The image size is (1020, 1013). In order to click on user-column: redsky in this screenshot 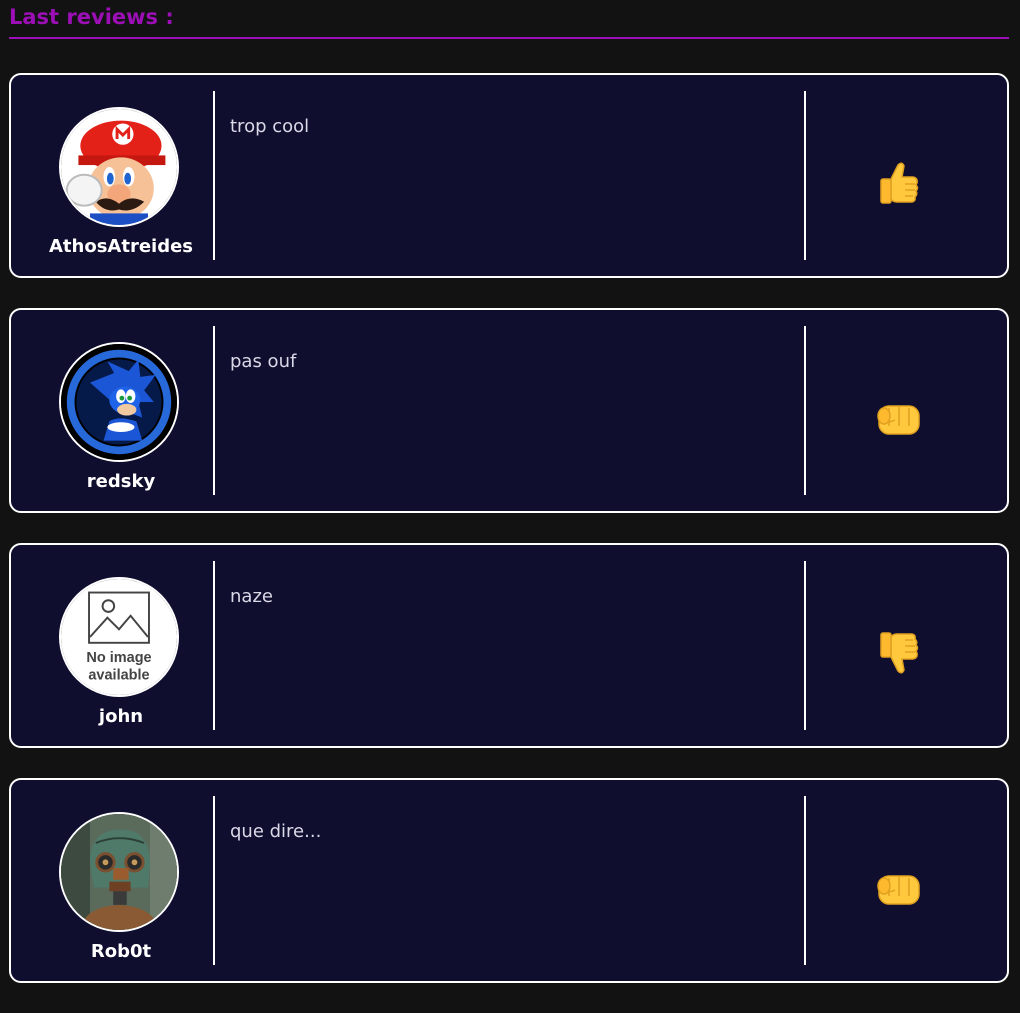, I will do `click(112, 410)`.